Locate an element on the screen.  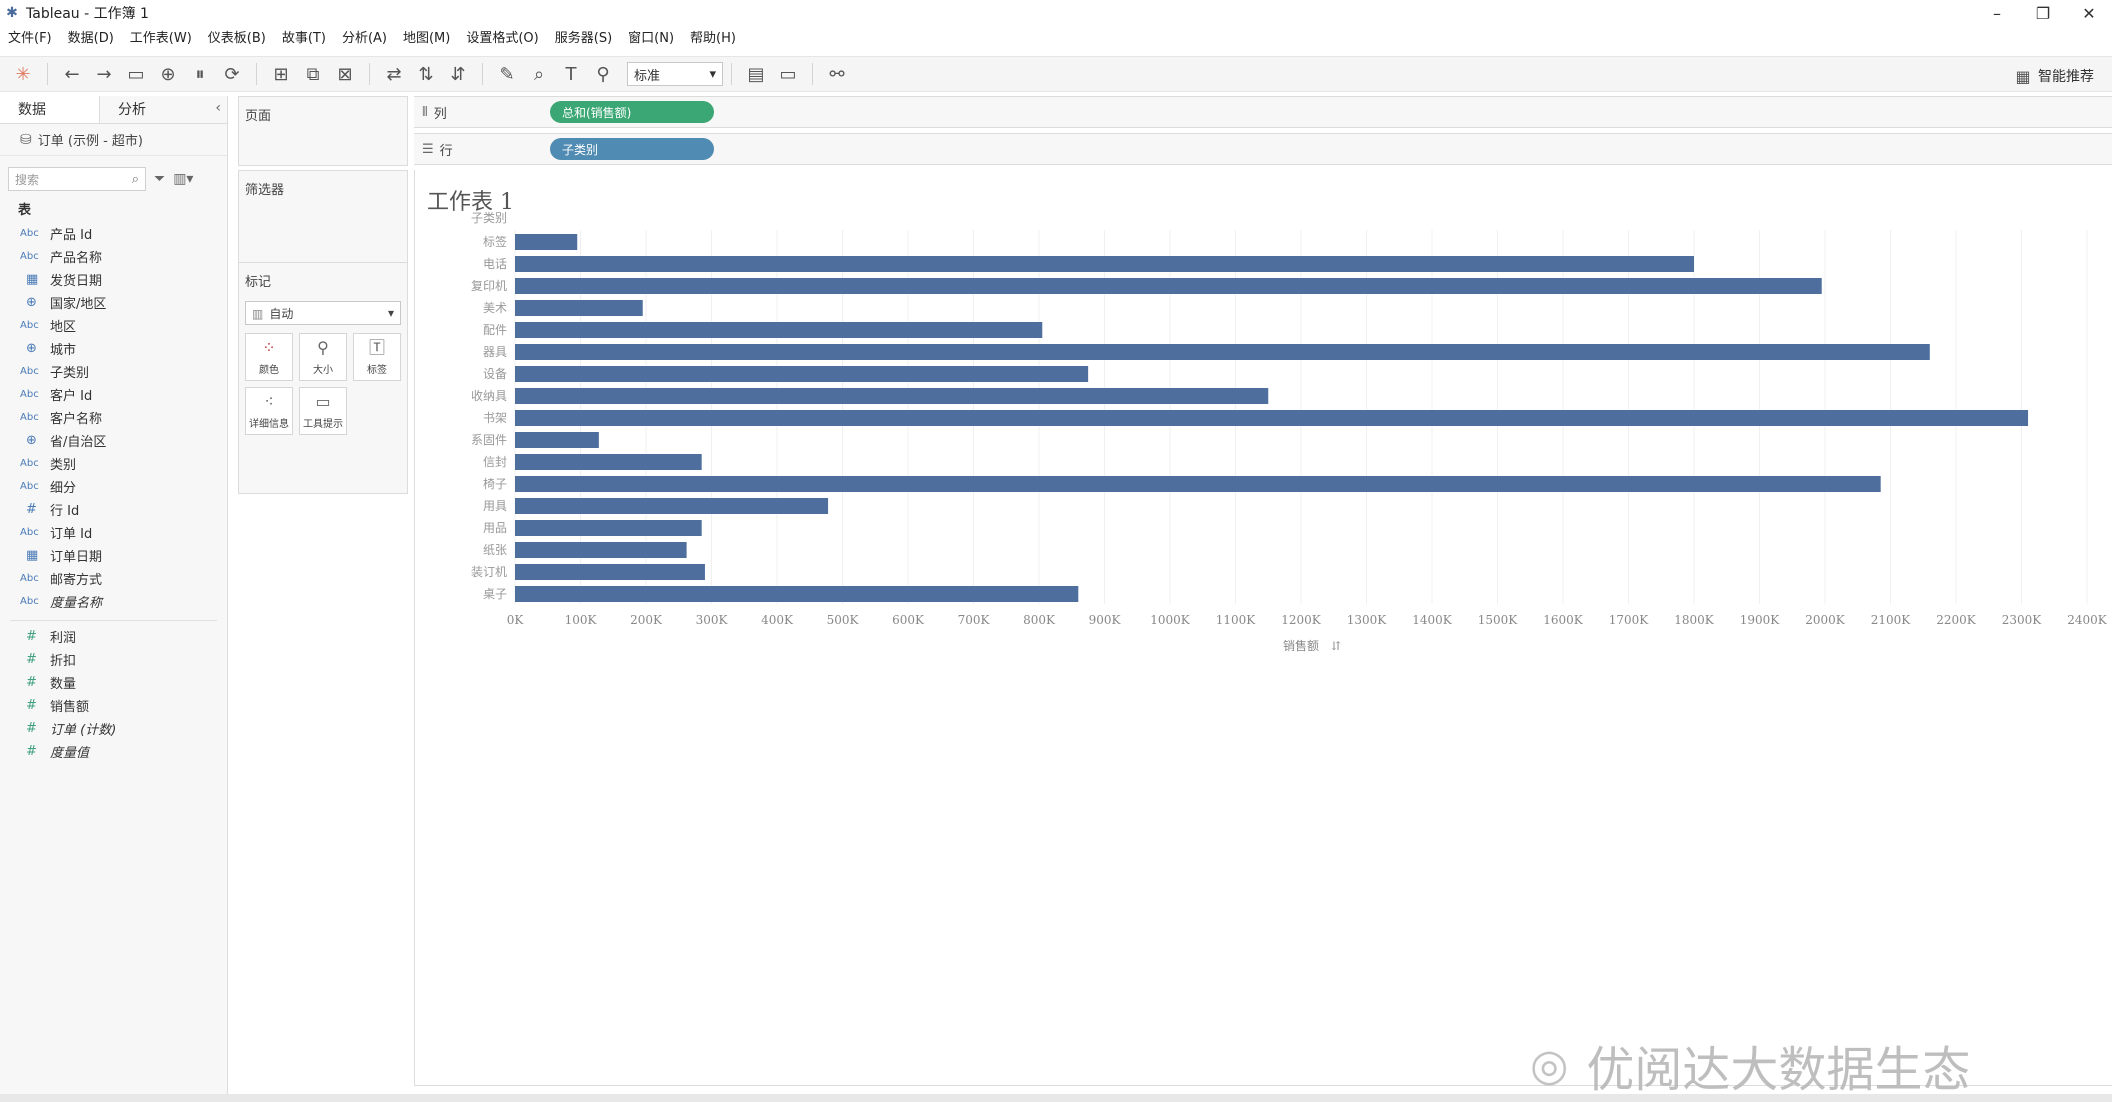
menu-story: 故事(T) is located at coordinates (304, 39).